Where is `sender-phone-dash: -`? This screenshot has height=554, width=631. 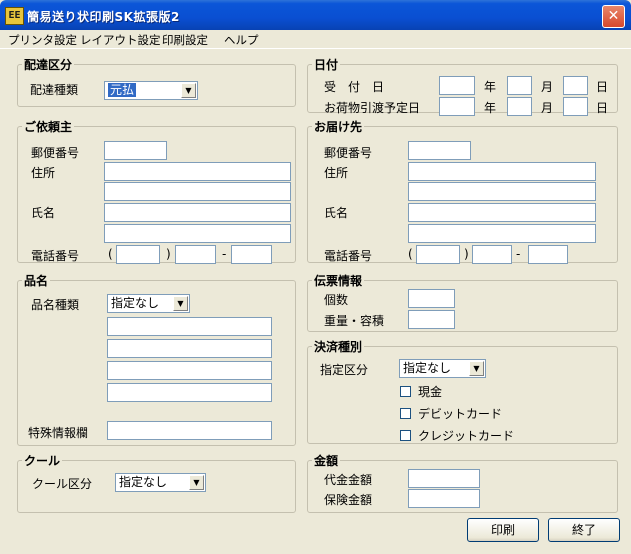 sender-phone-dash: - is located at coordinates (224, 254).